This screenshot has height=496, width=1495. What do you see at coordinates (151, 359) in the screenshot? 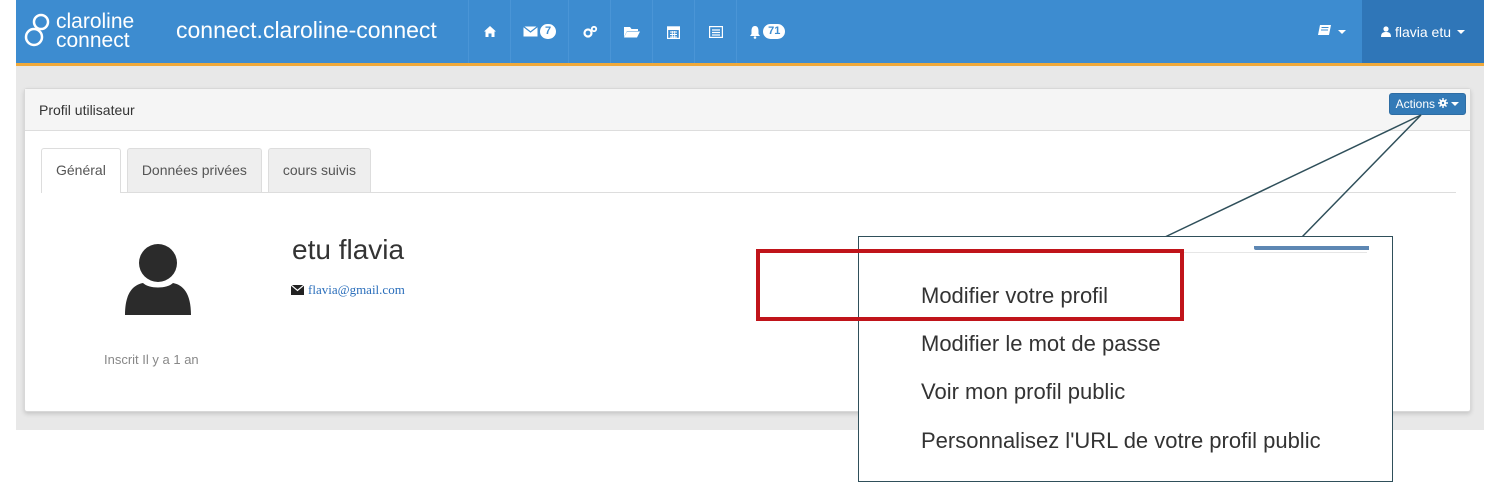
I see `member-since: Inscrit Il y a 1 an` at bounding box center [151, 359].